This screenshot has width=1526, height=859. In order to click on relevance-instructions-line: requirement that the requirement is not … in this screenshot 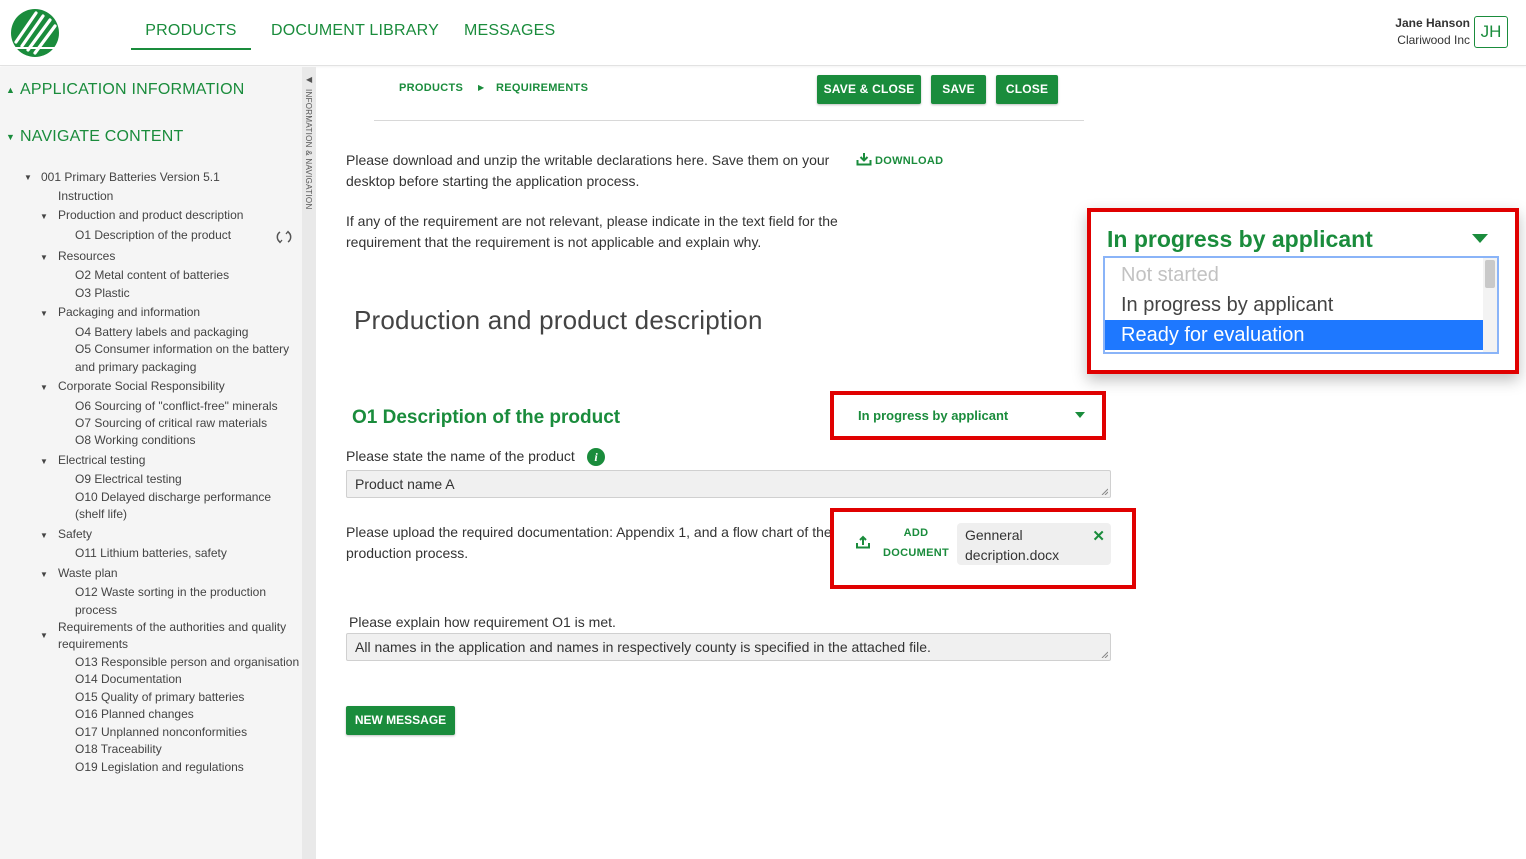, I will do `click(554, 242)`.